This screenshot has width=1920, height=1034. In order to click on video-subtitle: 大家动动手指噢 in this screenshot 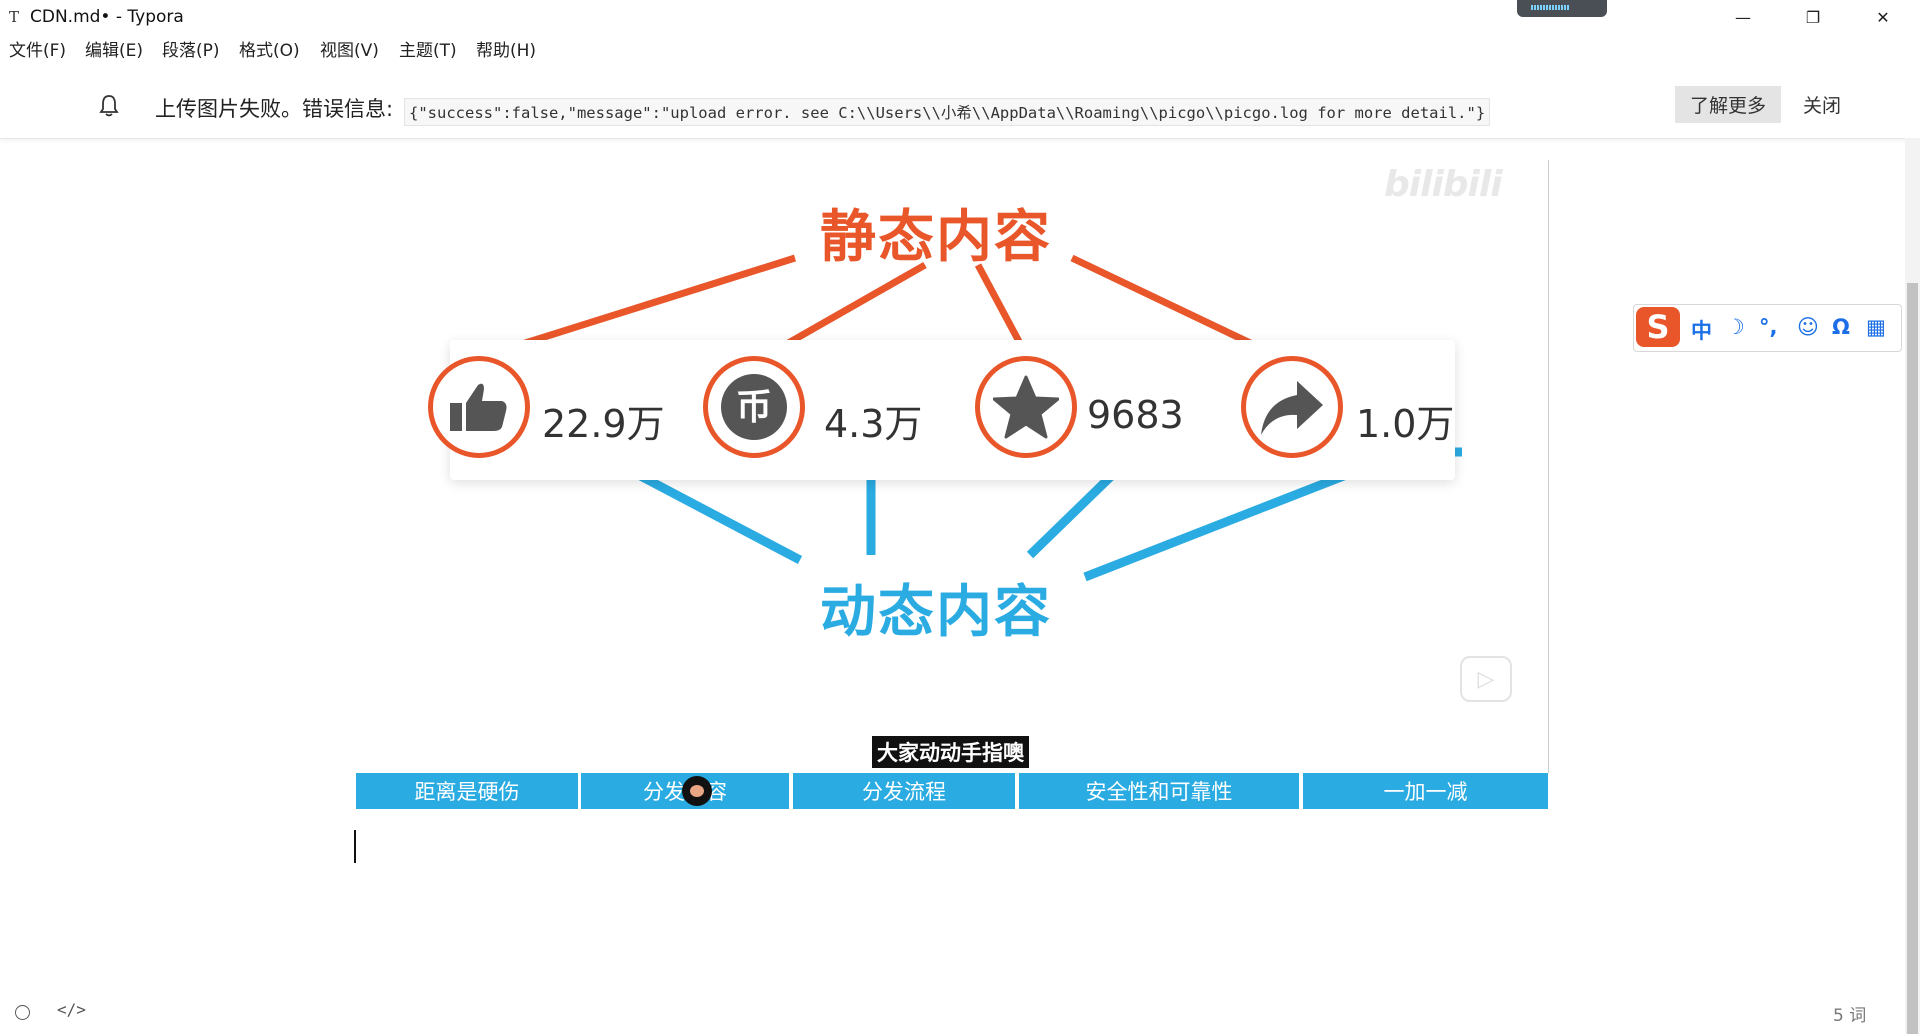, I will do `click(950, 752)`.